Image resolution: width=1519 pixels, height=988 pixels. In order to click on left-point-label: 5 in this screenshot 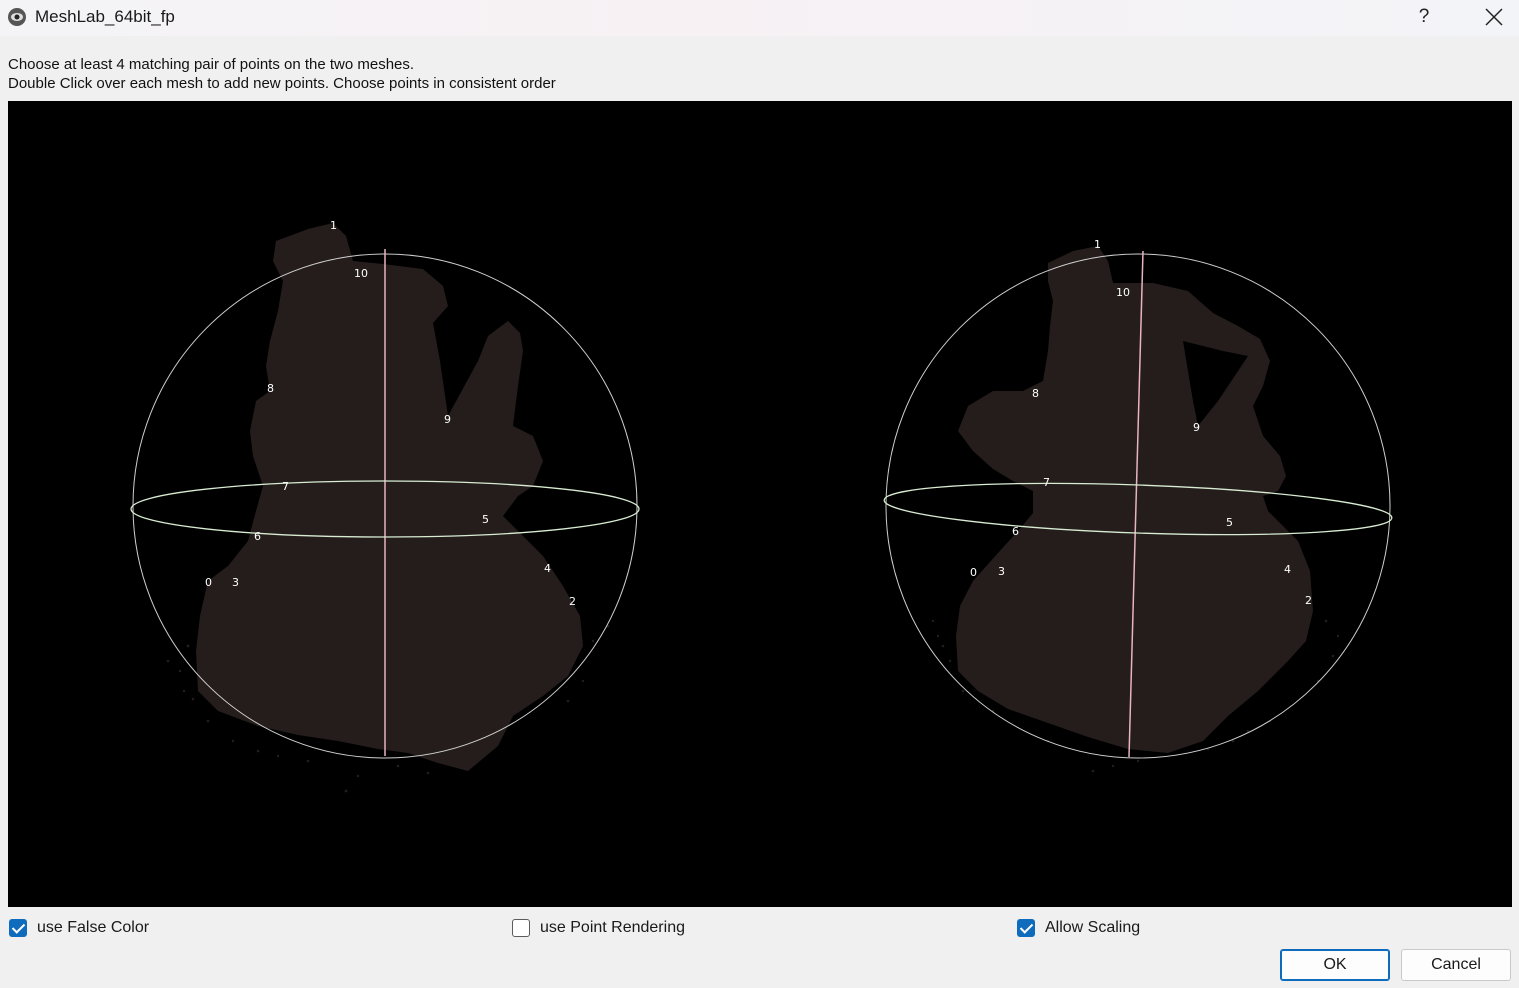, I will do `click(485, 519)`.